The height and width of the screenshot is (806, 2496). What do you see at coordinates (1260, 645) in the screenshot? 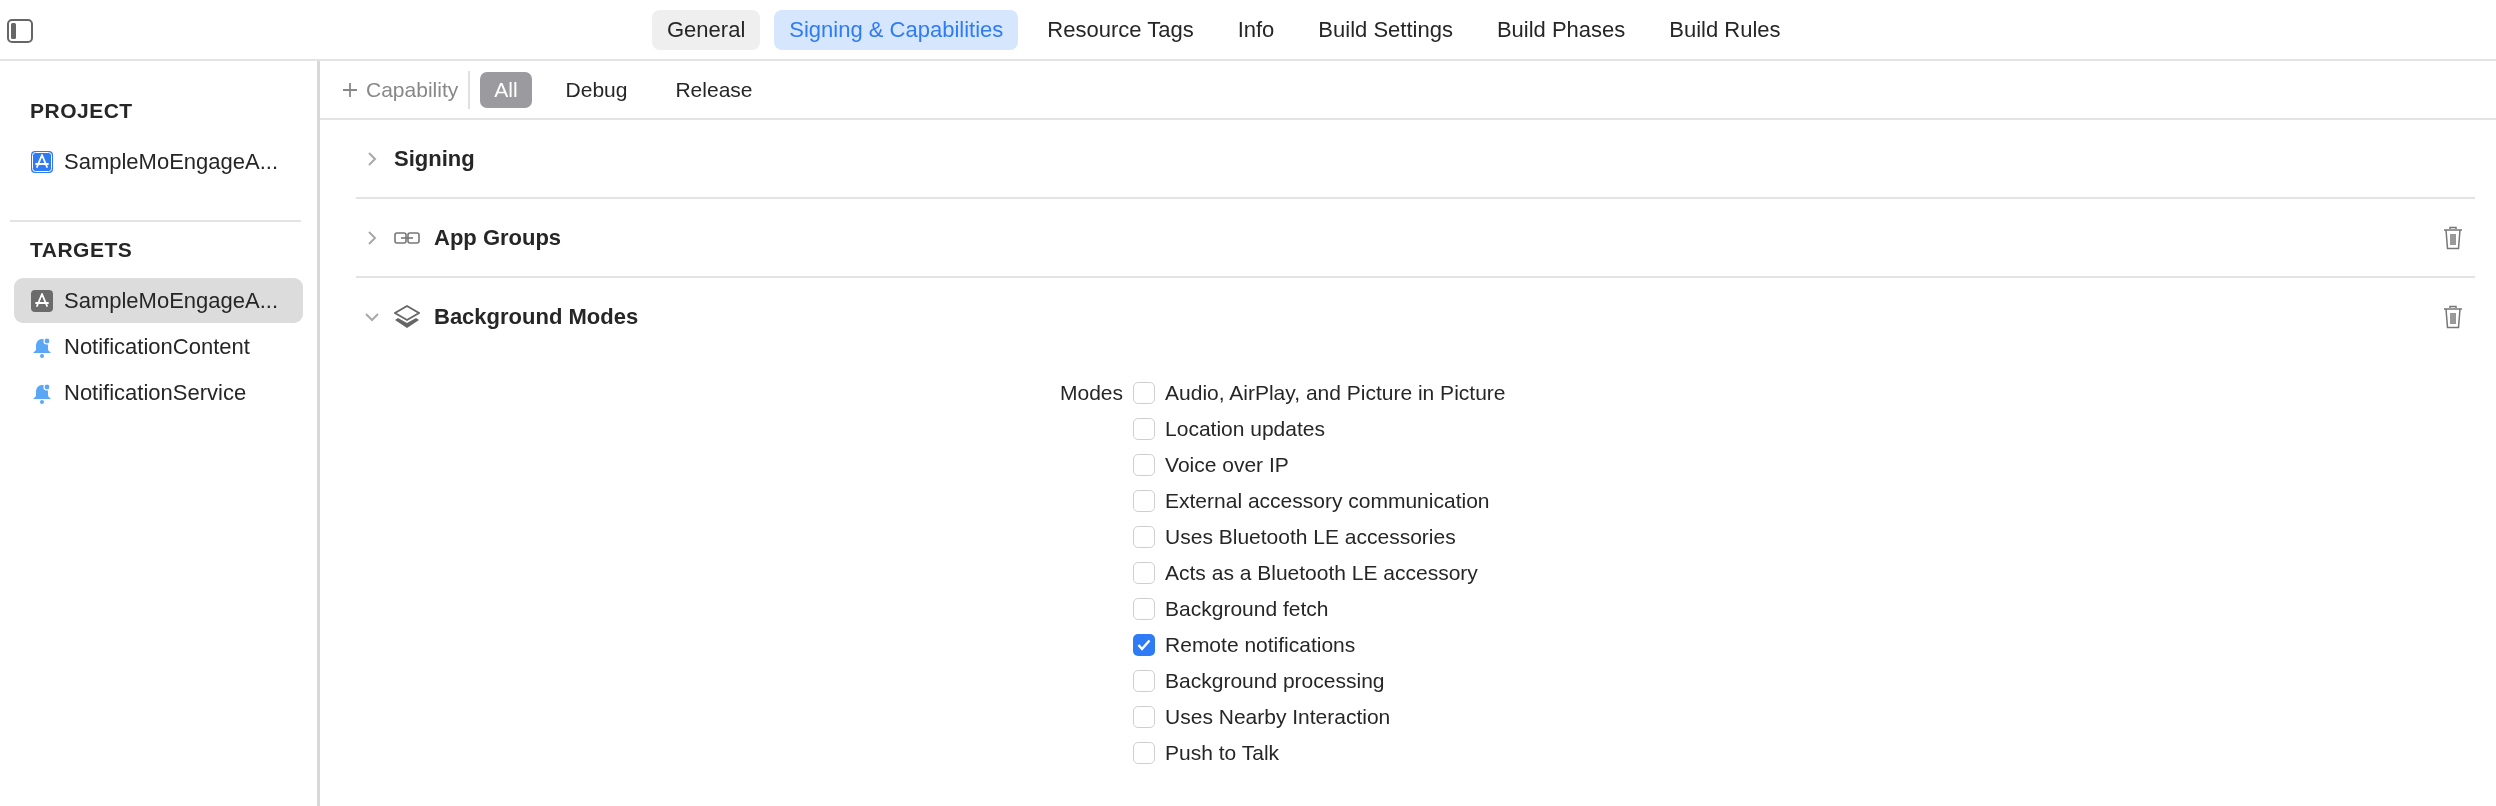
I see `option-label: Remote notifications` at bounding box center [1260, 645].